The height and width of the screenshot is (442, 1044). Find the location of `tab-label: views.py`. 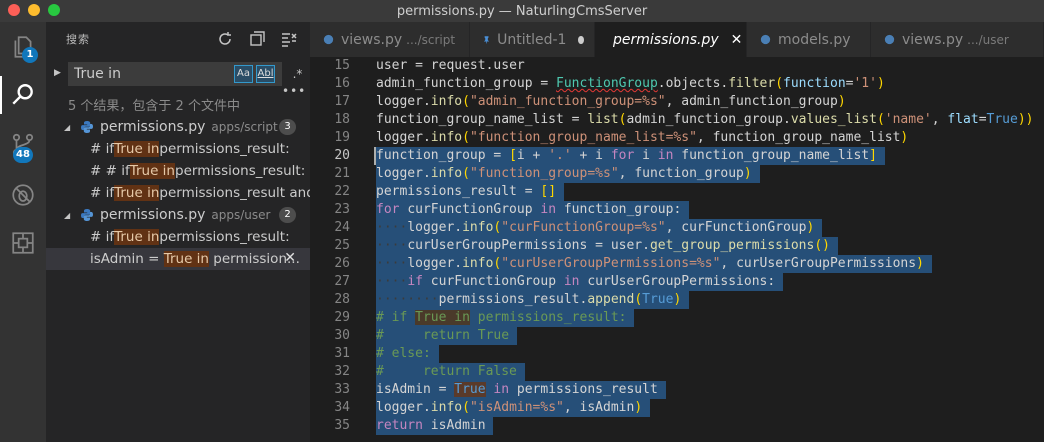

tab-label: views.py is located at coordinates (933, 39).